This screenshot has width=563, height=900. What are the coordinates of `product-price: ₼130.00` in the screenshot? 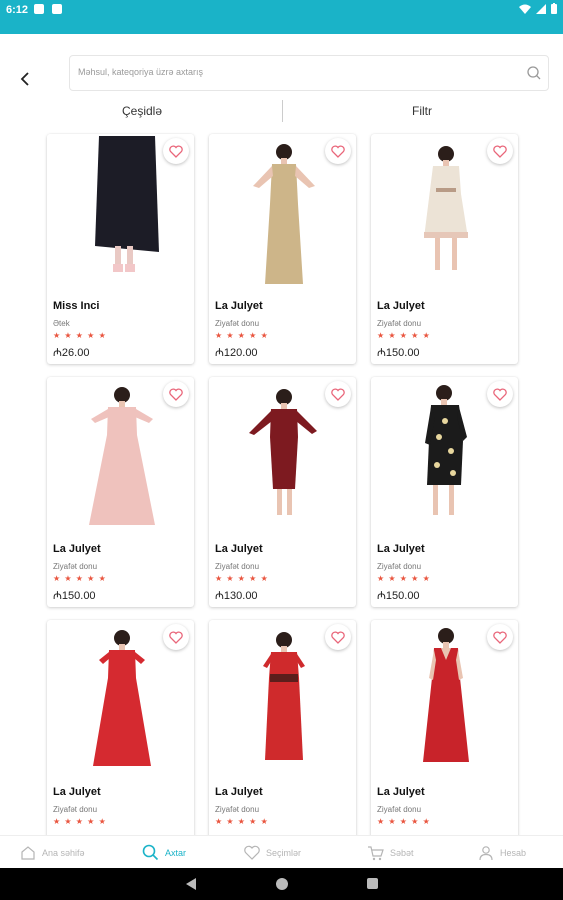 It's located at (236, 596).